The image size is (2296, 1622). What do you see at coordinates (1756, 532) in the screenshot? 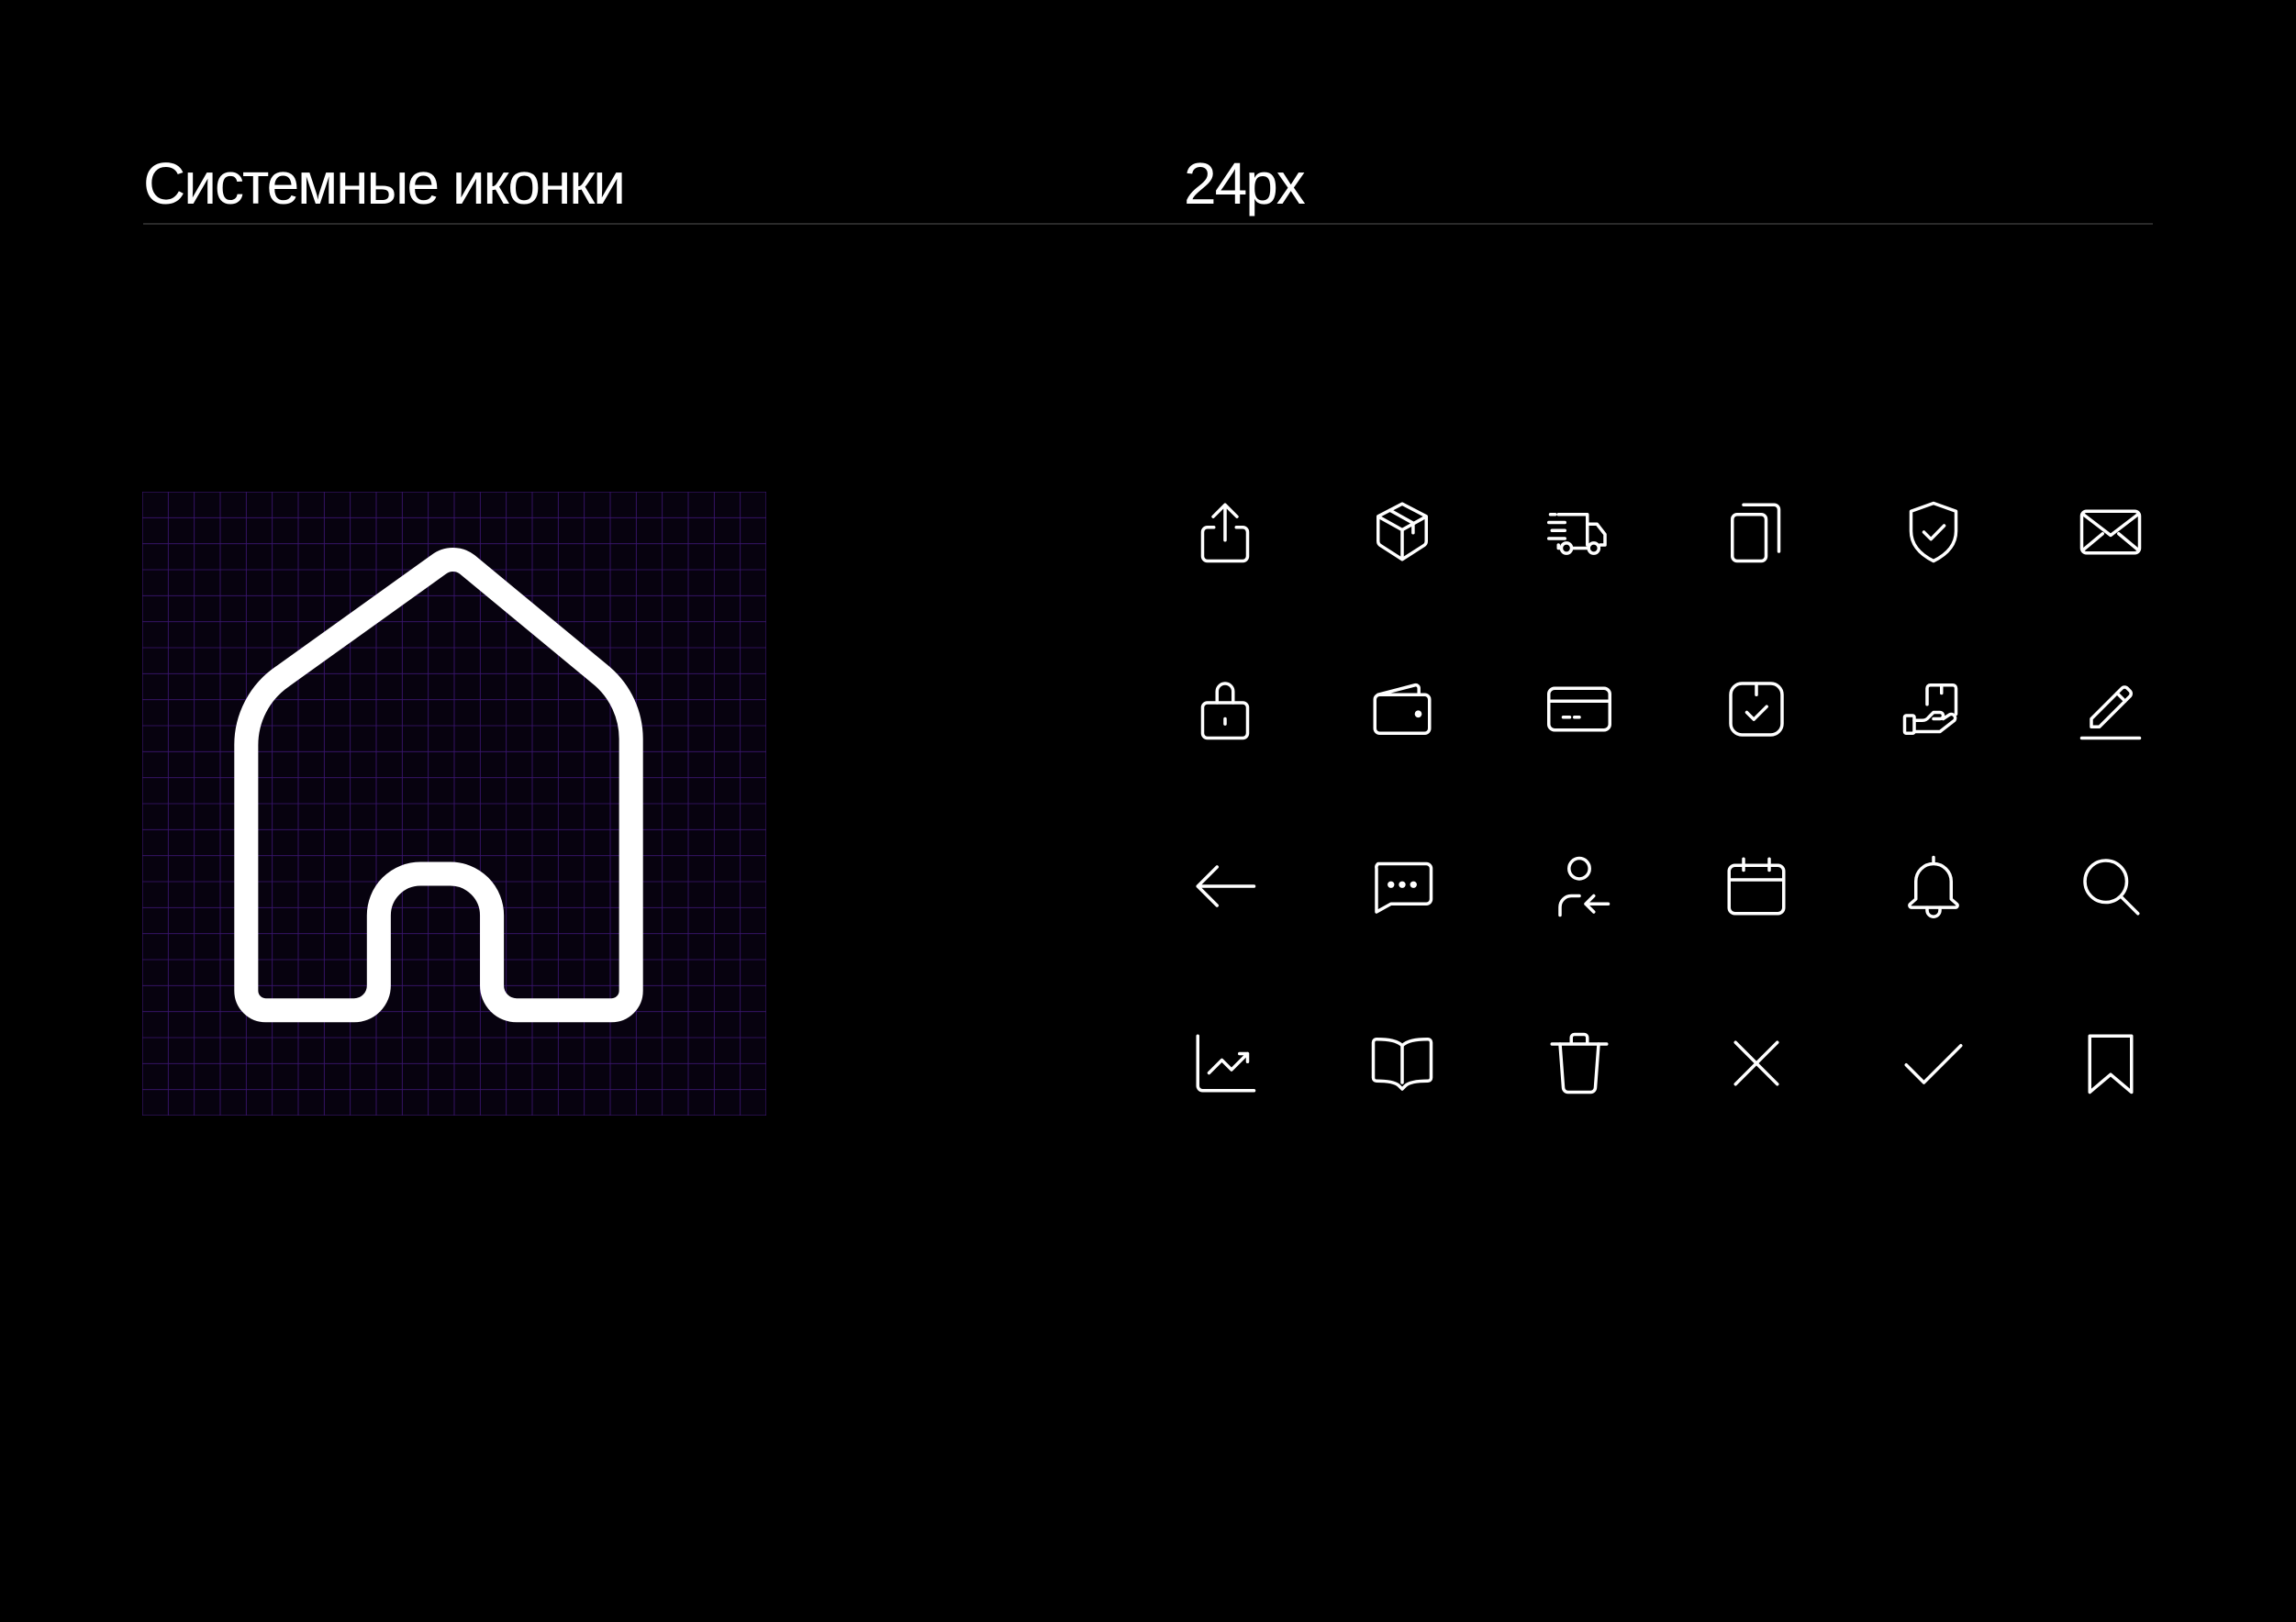
I see `copy-icon` at bounding box center [1756, 532].